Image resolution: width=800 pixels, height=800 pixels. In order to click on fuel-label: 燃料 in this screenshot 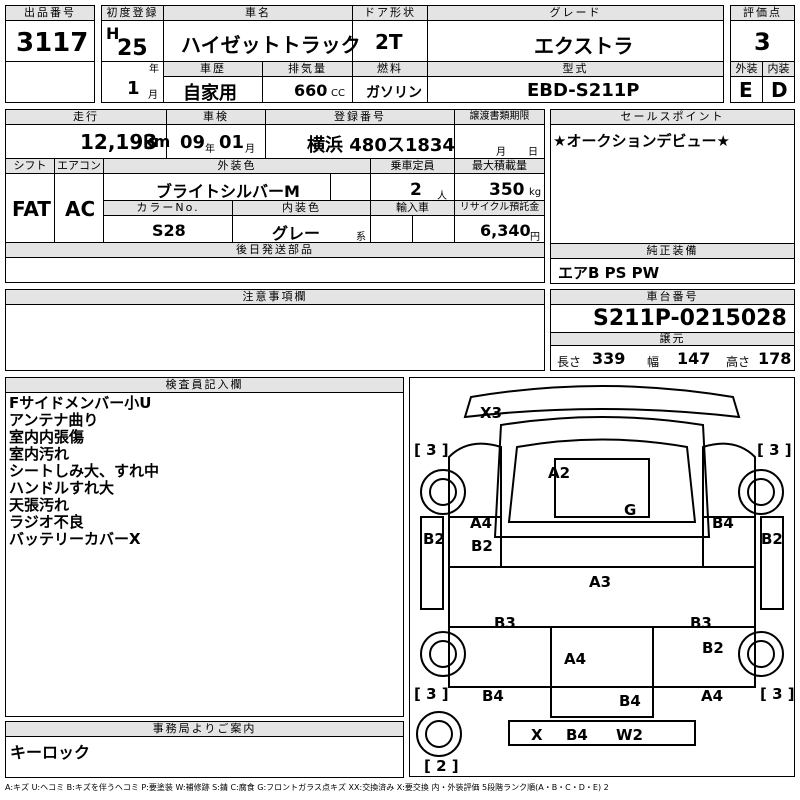, I will do `click(390, 69)`.